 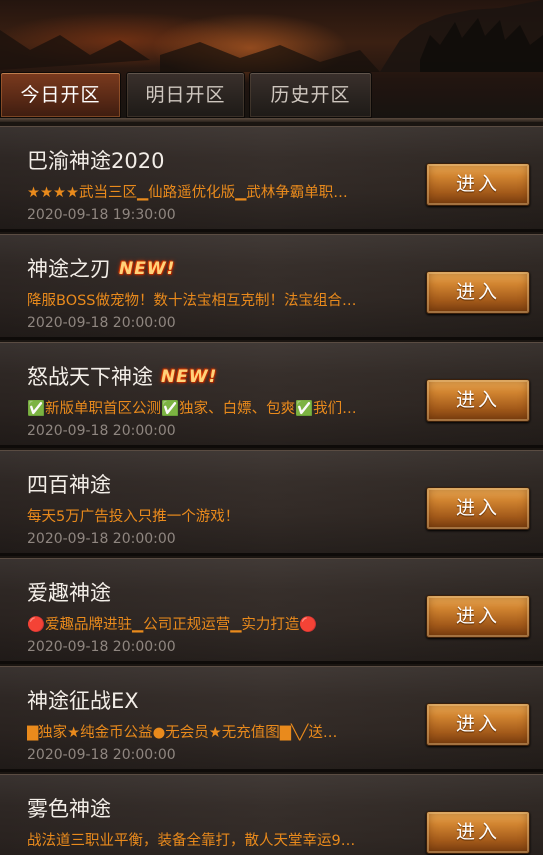 What do you see at coordinates (69, 485) in the screenshot?
I see `server-title: 四百神途` at bounding box center [69, 485].